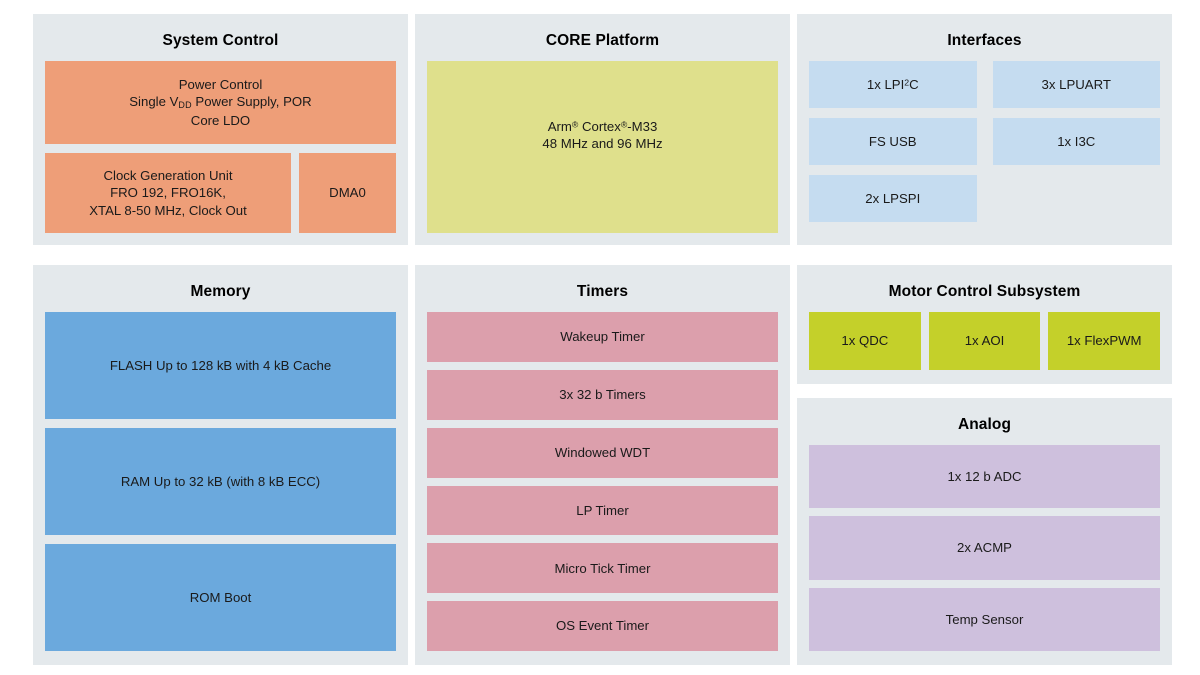 This screenshot has height=675, width=1200. I want to click on block-arm-cortex-m33: Arm® Cortex®-M33 48 MHz and 96 MHz, so click(602, 147).